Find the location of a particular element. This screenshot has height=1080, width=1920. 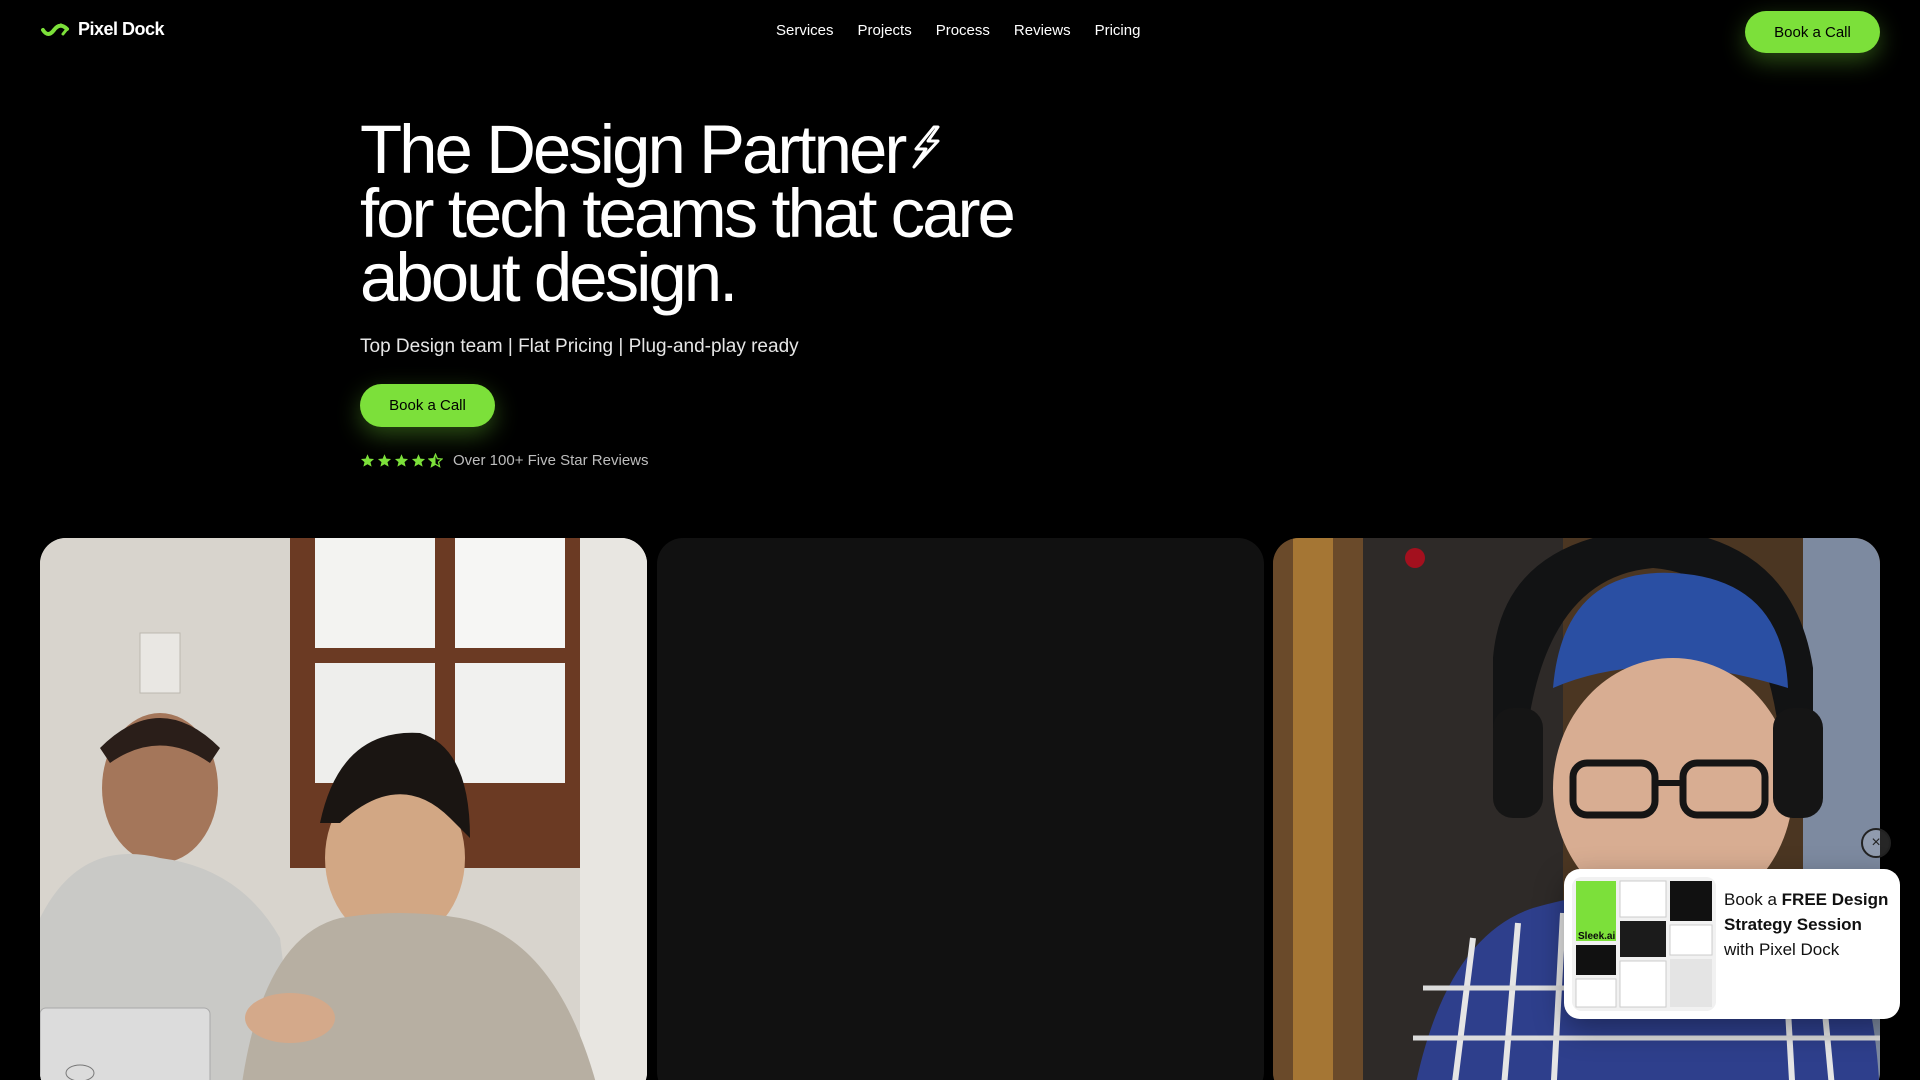

logo-text: Pixel Dock is located at coordinates (121, 28).